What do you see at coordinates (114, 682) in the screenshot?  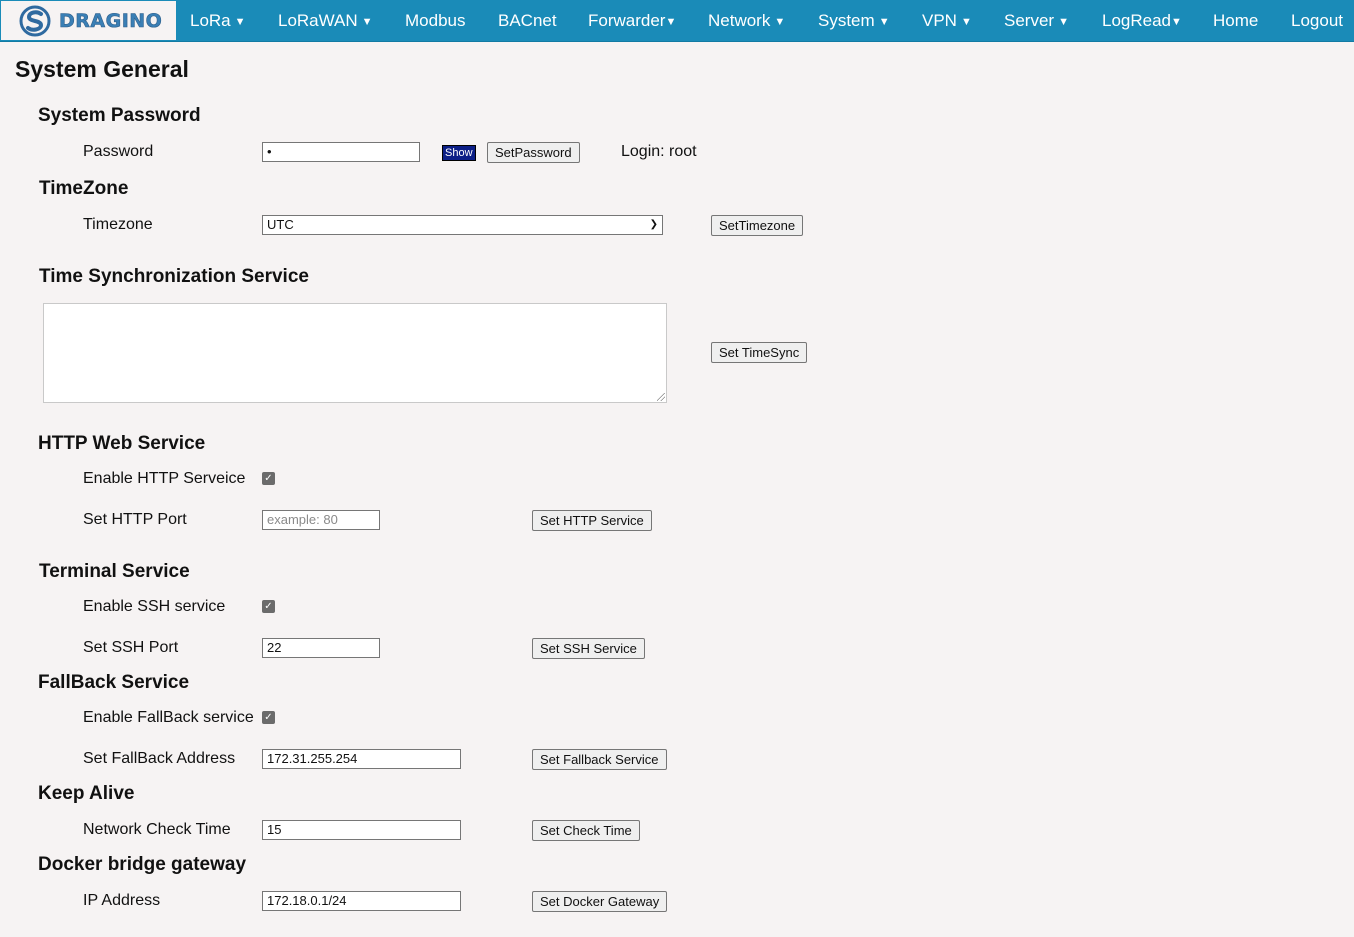 I see `fallback-heading: FallBack Service` at bounding box center [114, 682].